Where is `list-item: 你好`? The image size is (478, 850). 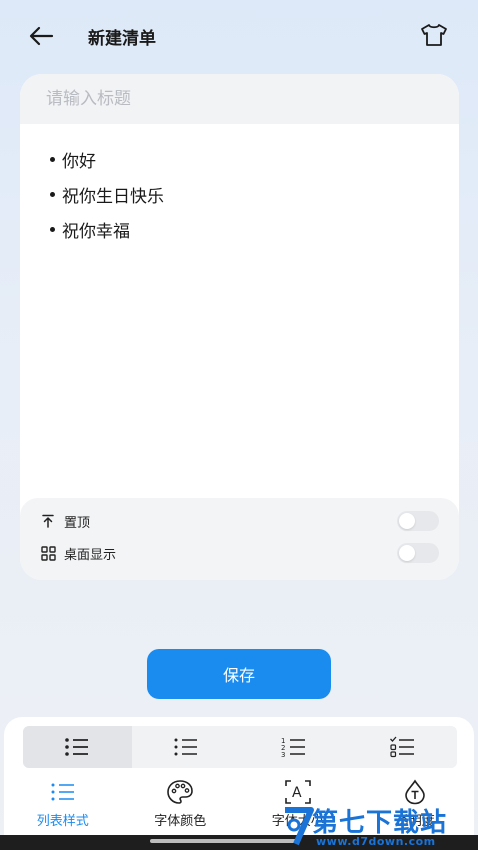
list-item: 你好 is located at coordinates (107, 159).